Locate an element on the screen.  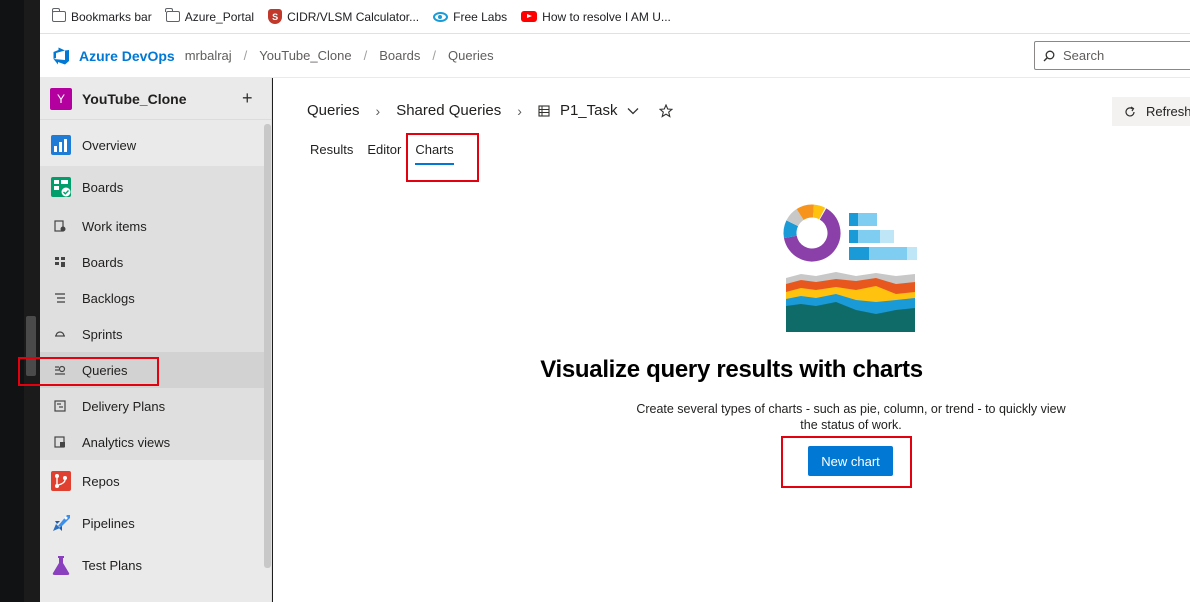
sidebar-item-repos: Repos is located at coordinates (152, 481).